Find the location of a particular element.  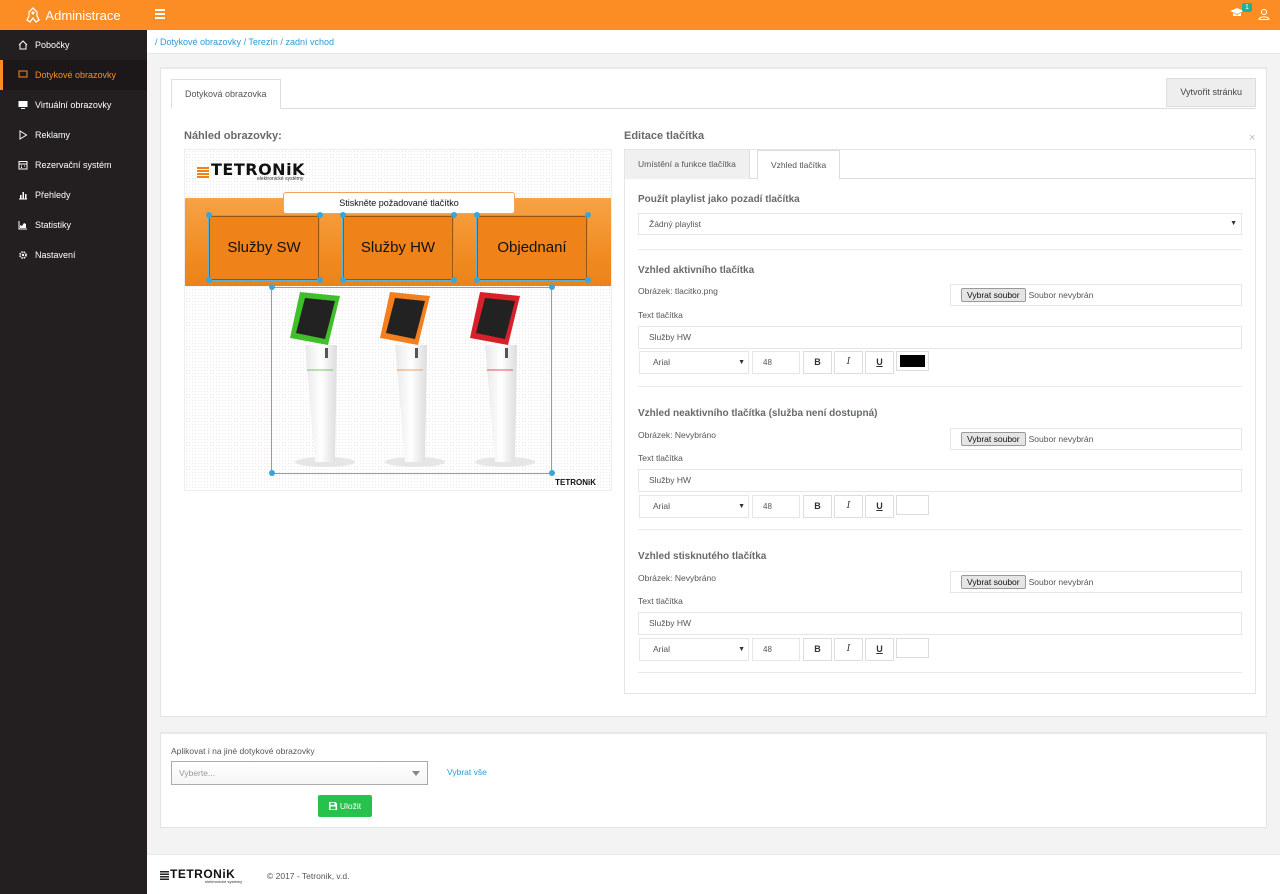

create-page-button: Vytvořit stránku is located at coordinates (1211, 92).